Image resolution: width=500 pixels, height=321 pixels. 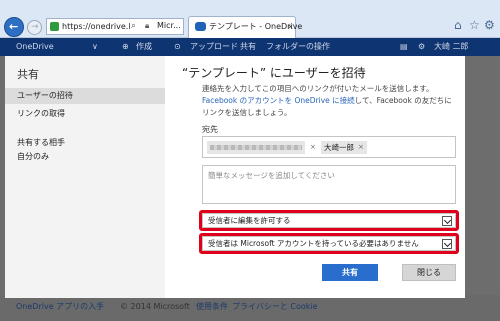 What do you see at coordinates (155, 306) in the screenshot?
I see `footer-copyright: © 2014 Microsoft` at bounding box center [155, 306].